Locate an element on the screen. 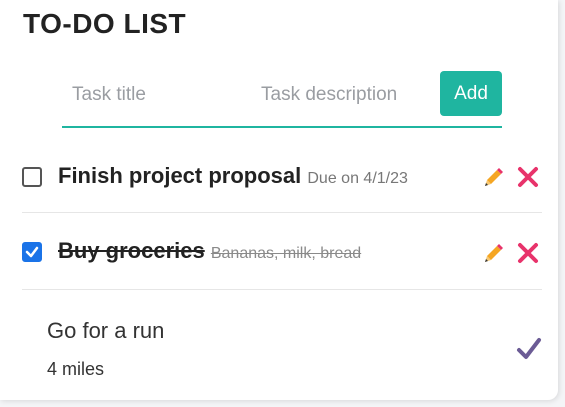 The image size is (565, 407). task-title: Buy groceries Bananas, milk, bread is located at coordinates (209, 251).